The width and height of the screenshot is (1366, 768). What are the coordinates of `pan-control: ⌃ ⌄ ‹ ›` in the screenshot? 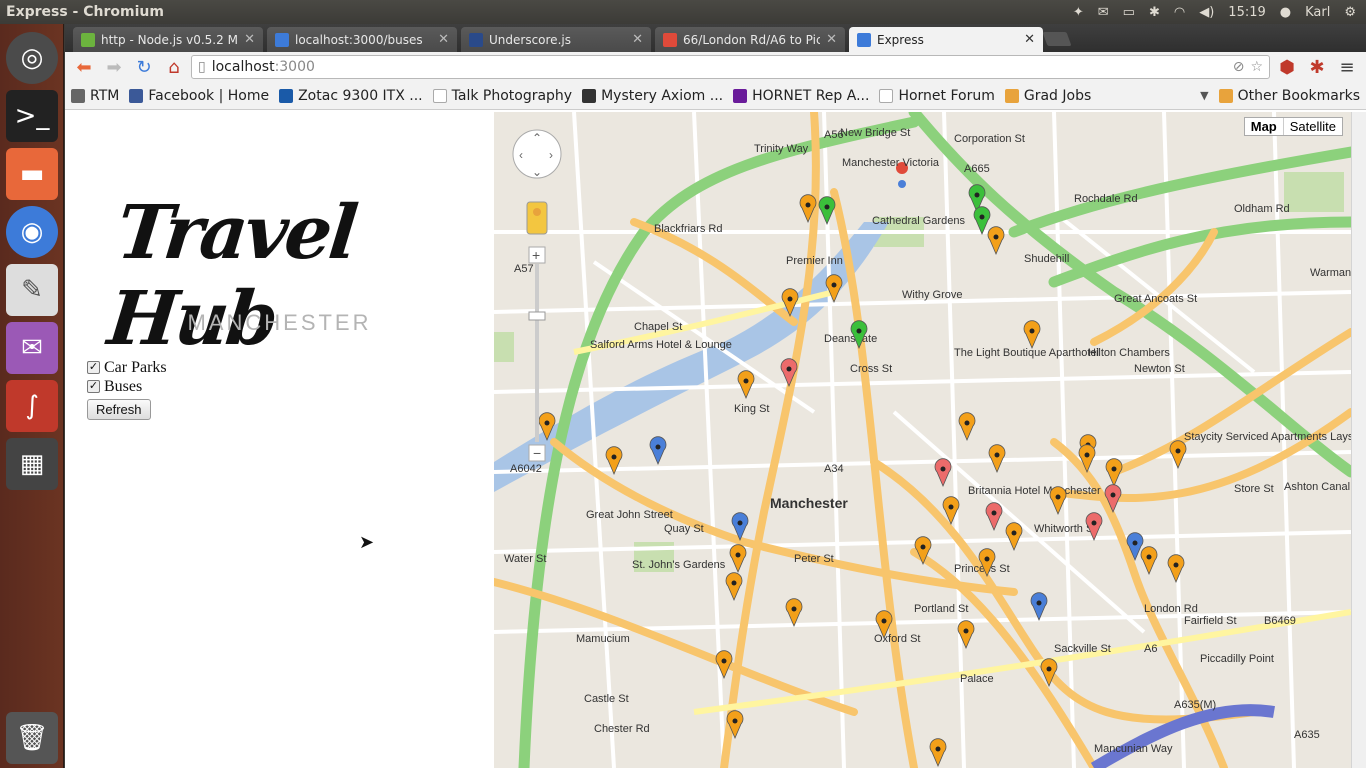 It's located at (537, 154).